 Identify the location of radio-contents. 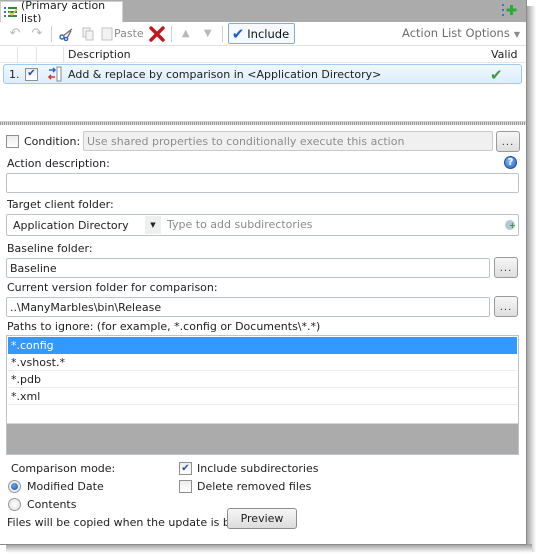
(14, 504).